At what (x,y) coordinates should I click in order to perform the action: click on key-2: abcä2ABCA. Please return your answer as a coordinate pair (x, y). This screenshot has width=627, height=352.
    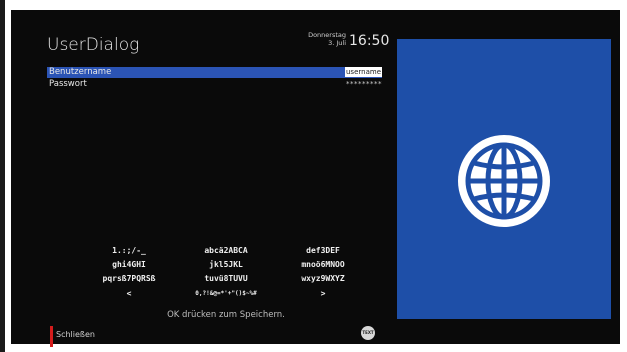
    Looking at the image, I should click on (226, 250).